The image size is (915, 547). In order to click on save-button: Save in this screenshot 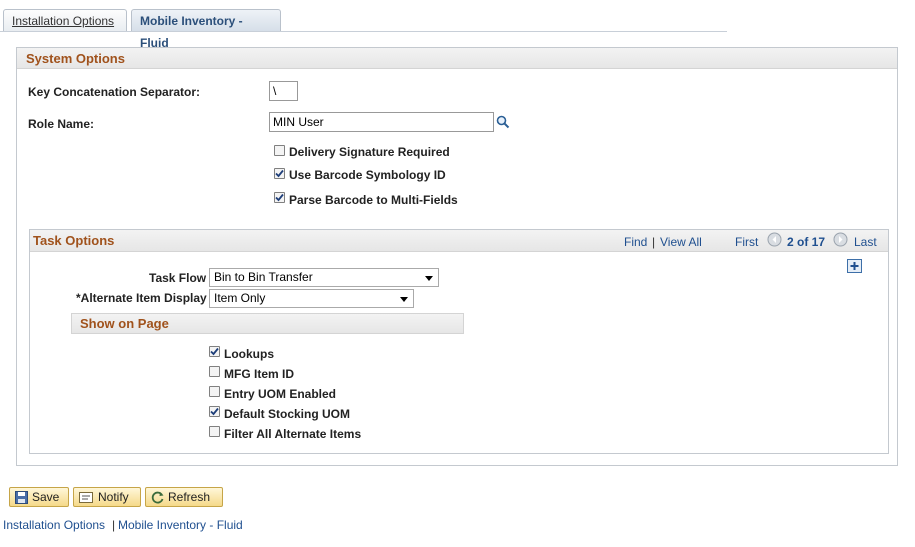, I will do `click(39, 497)`.